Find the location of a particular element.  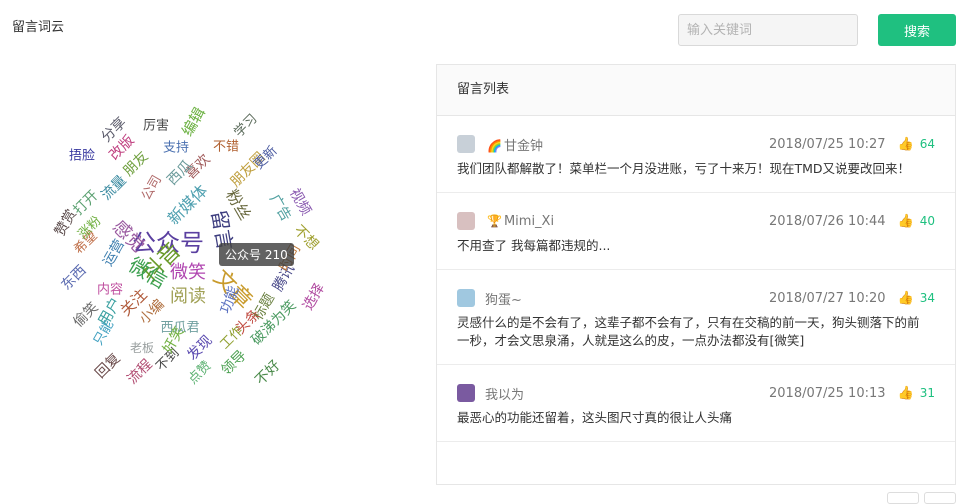

like-count: 34 is located at coordinates (927, 298).